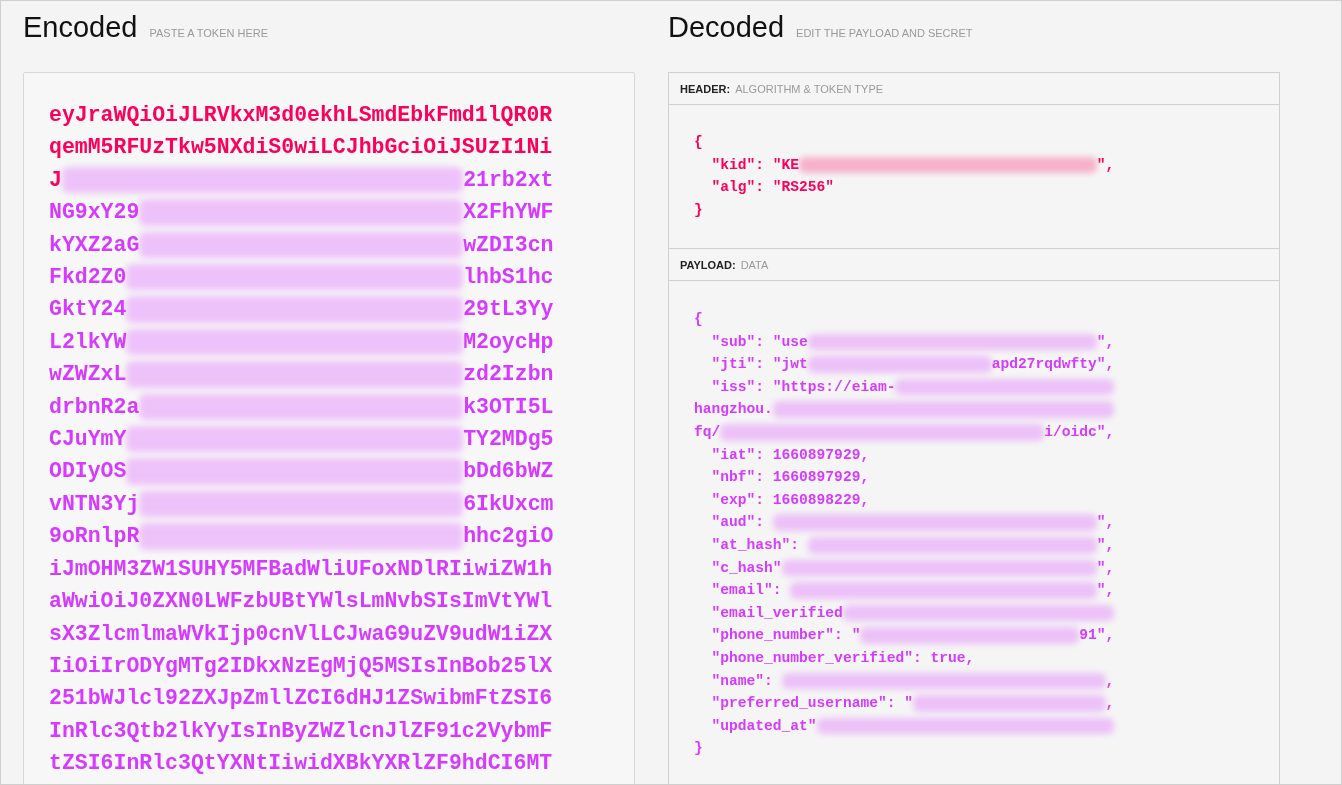 The width and height of the screenshot is (1342, 785). Describe the element at coordinates (88, 310) in the screenshot. I see `code-text: GktY24` at that location.